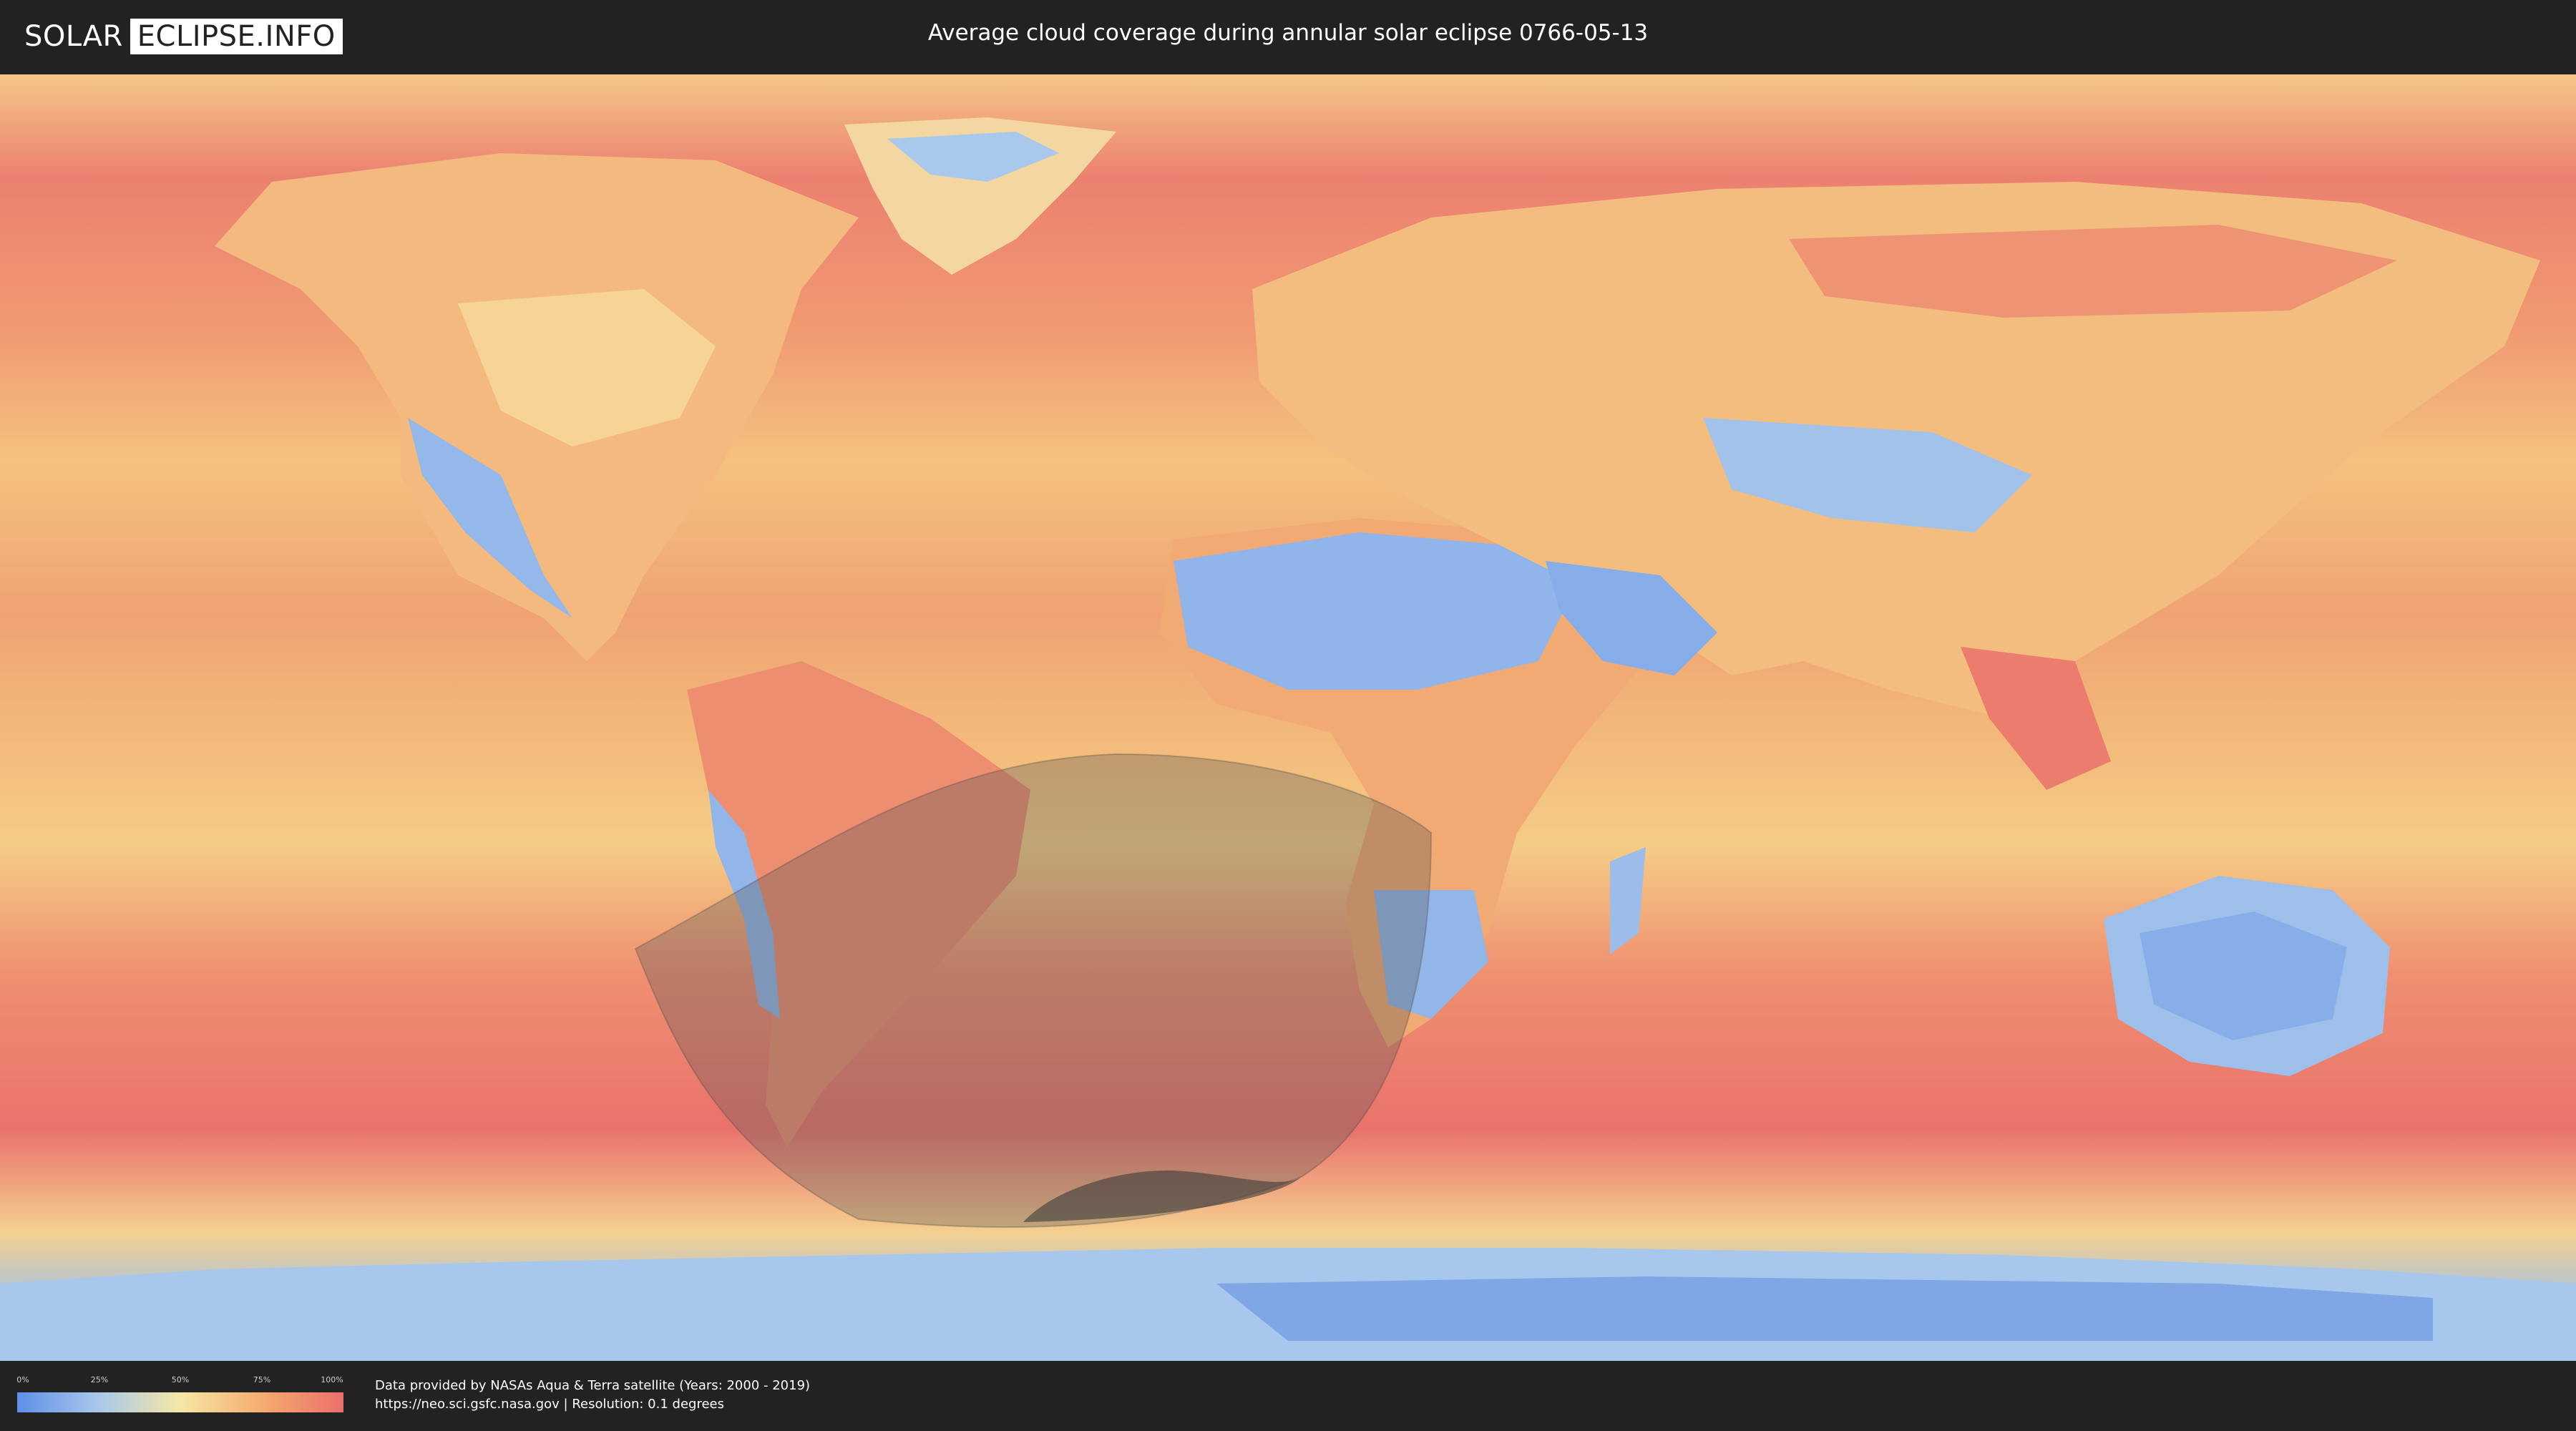  I want to click on footer-bar, so click(1288, 1396).